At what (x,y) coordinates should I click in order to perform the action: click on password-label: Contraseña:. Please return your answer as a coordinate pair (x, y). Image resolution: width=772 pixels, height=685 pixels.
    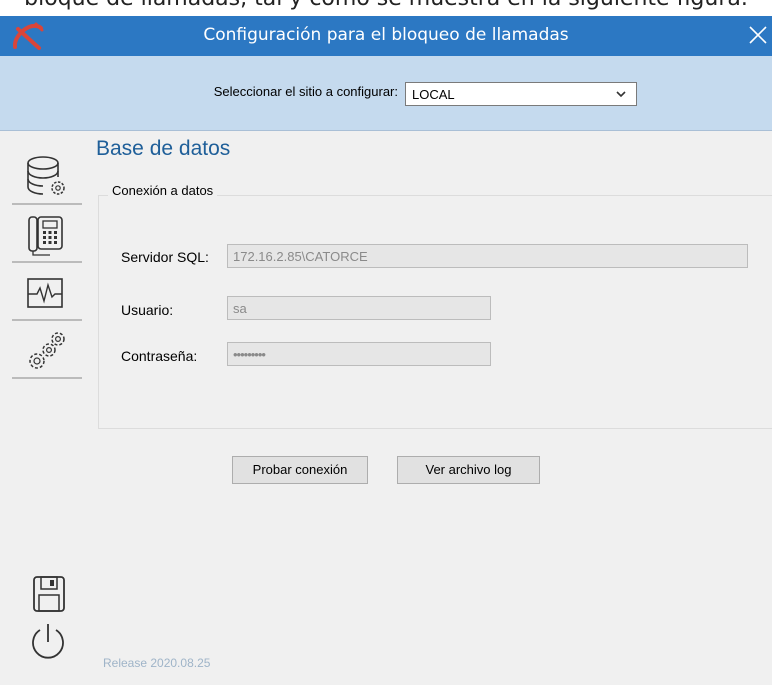
    Looking at the image, I should click on (159, 356).